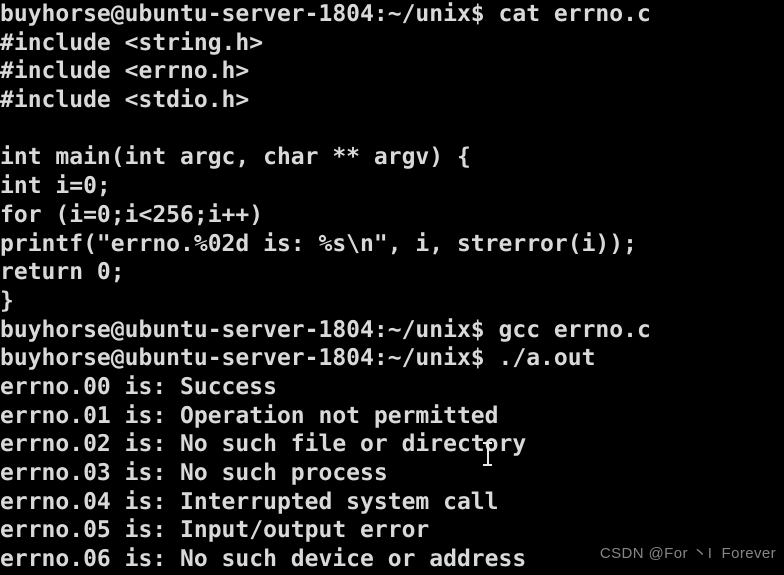 This screenshot has width=784, height=575. I want to click on terminal-line: int i=0;, so click(55, 186).